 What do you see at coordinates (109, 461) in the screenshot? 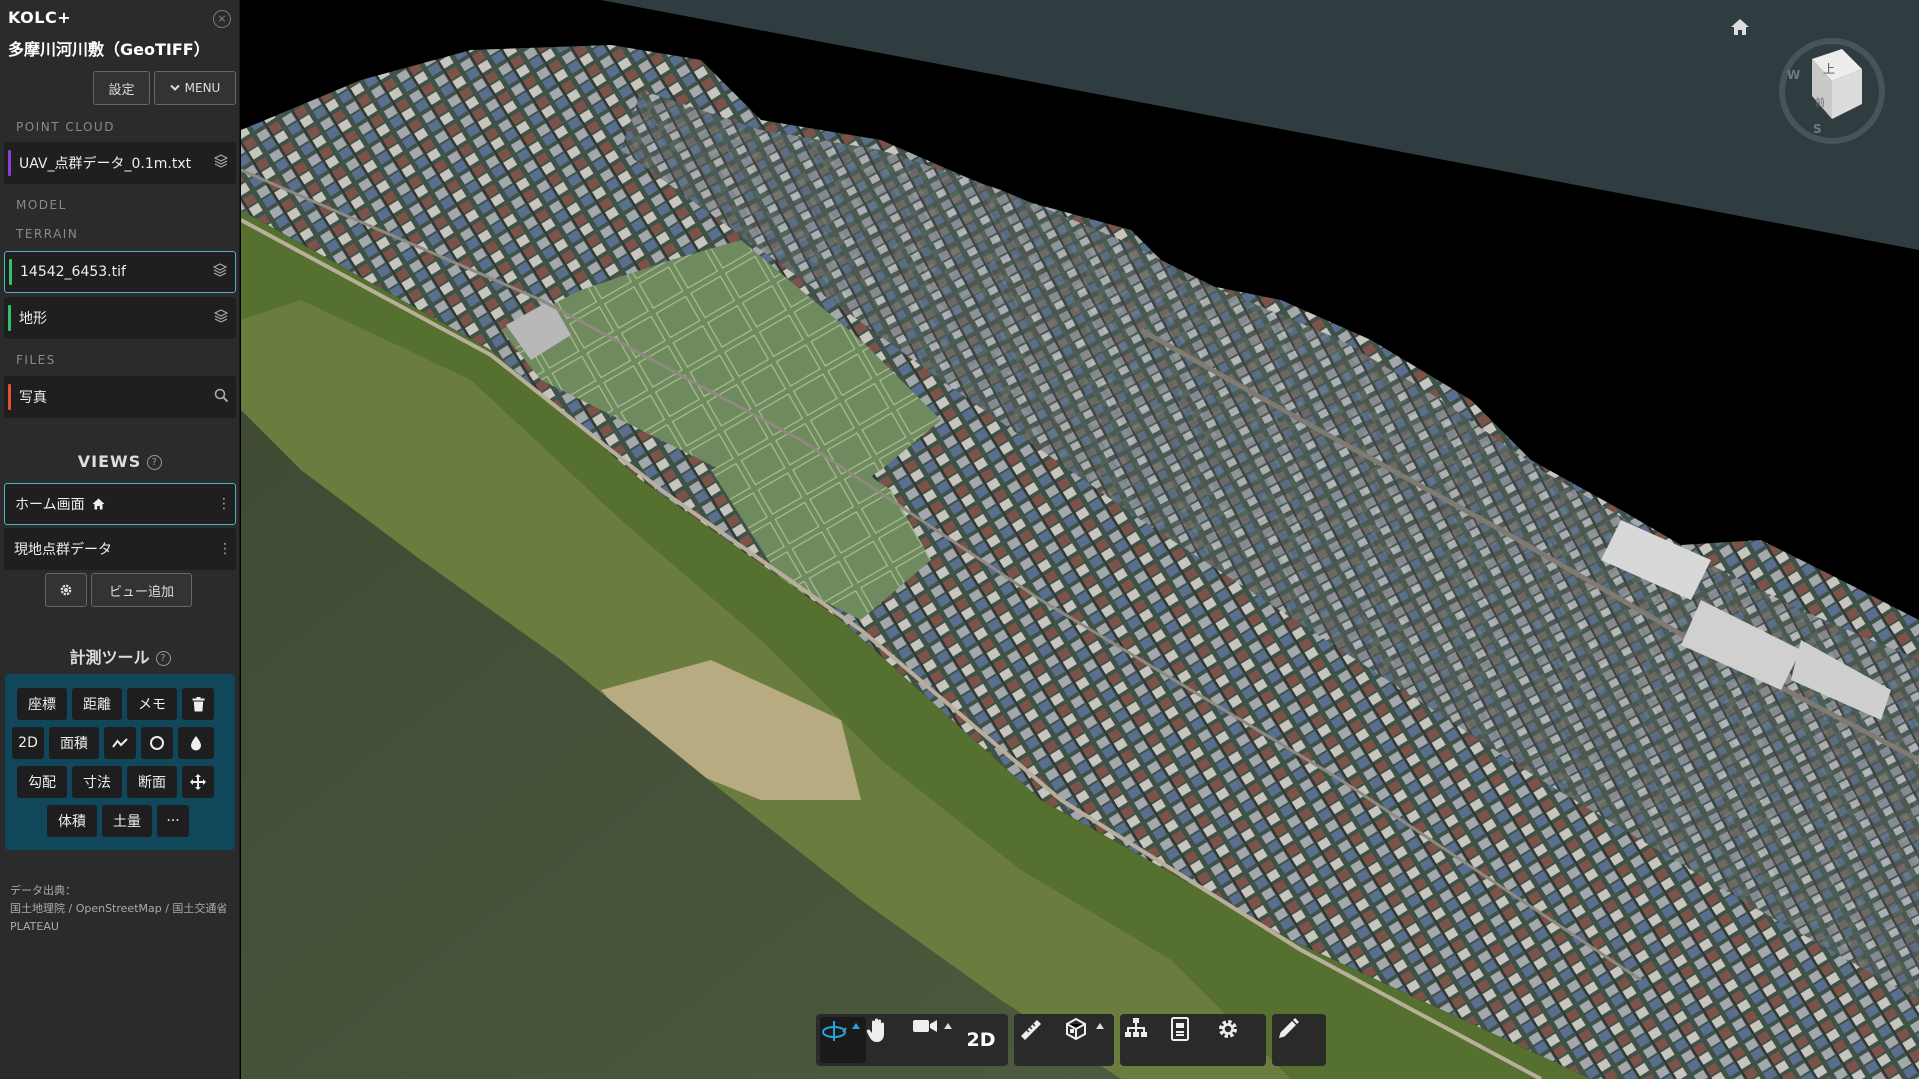
I see `views-title: VIEWS` at bounding box center [109, 461].